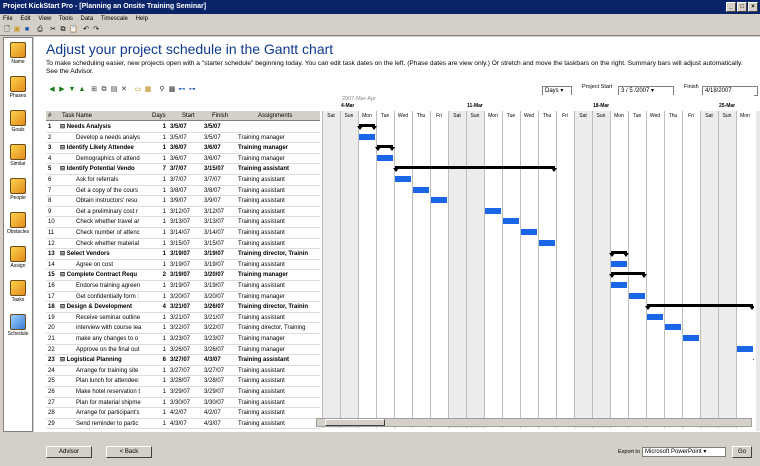 This screenshot has width=760, height=466. Describe the element at coordinates (221, 424) in the screenshot. I see `cell-finish: 4/3/07` at that location.